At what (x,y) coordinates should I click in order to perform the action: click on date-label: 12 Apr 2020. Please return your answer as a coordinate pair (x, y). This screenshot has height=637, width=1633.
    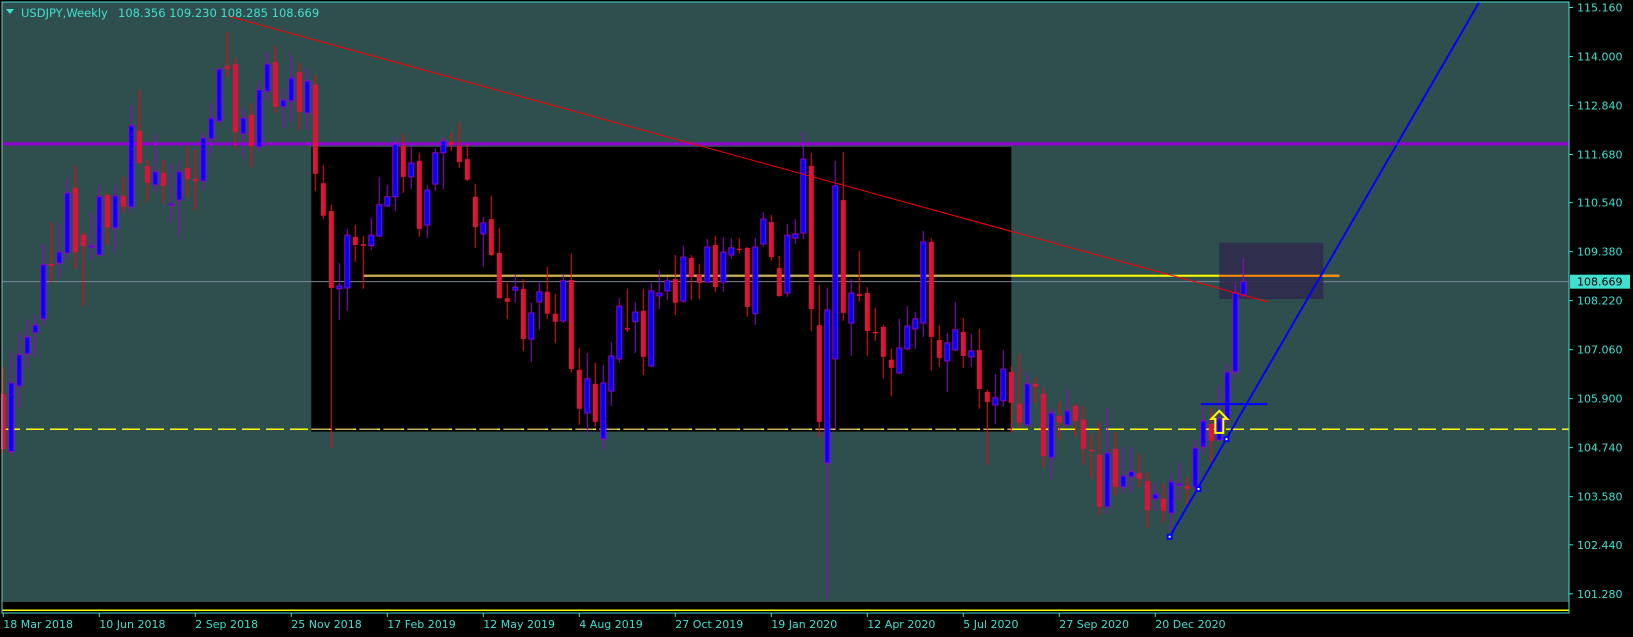
    Looking at the image, I should click on (901, 624).